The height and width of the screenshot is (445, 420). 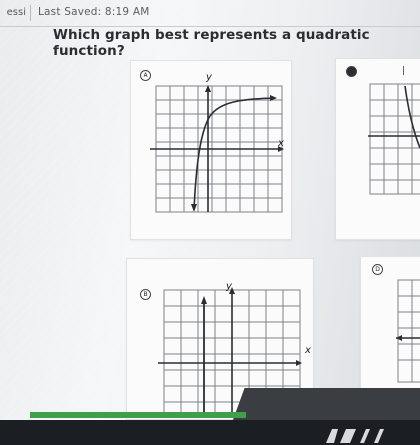 I want to click on option-a-curve, so click(x=234, y=154).